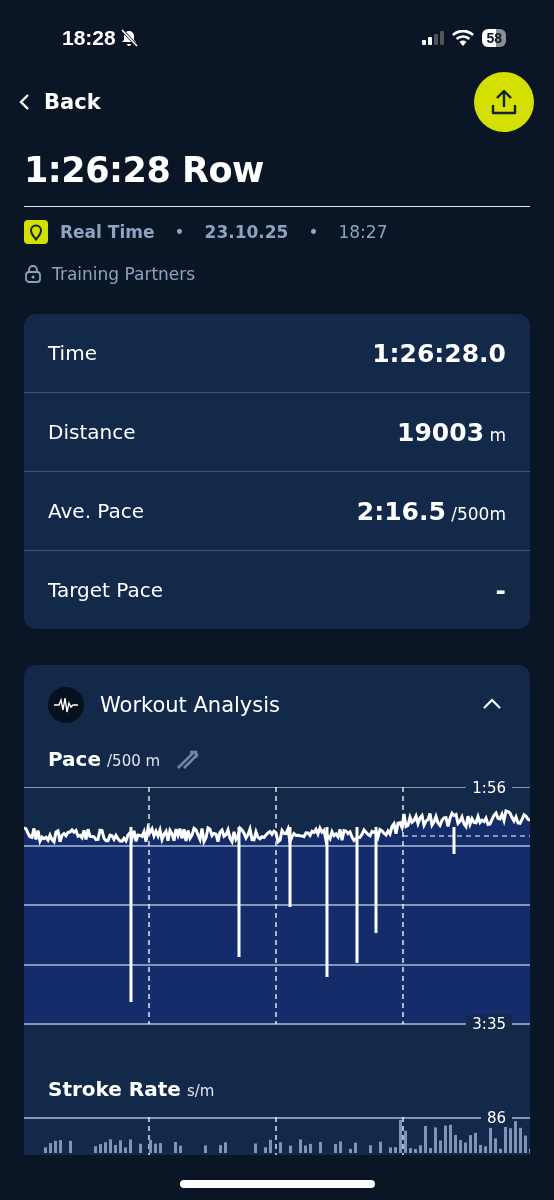 The height and width of the screenshot is (1200, 554). I want to click on axis-label: 86, so click(496, 1118).